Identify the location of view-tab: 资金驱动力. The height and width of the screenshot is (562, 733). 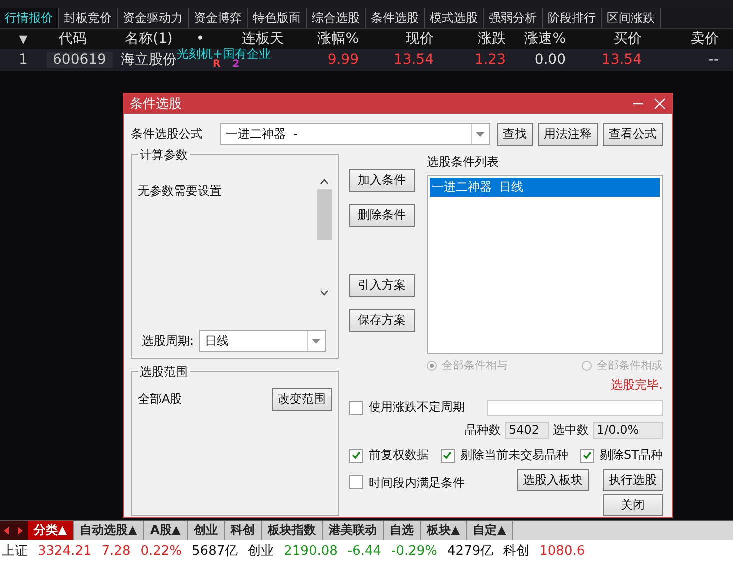
(153, 18).